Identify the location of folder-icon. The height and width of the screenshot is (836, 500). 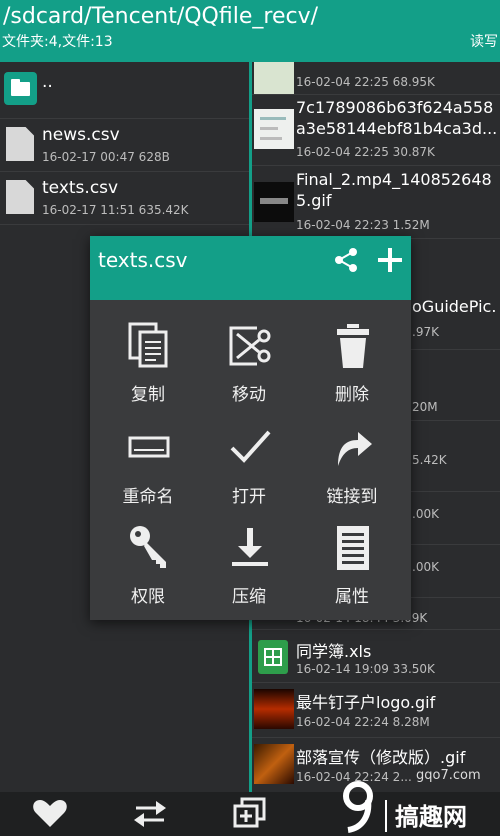
(20, 88).